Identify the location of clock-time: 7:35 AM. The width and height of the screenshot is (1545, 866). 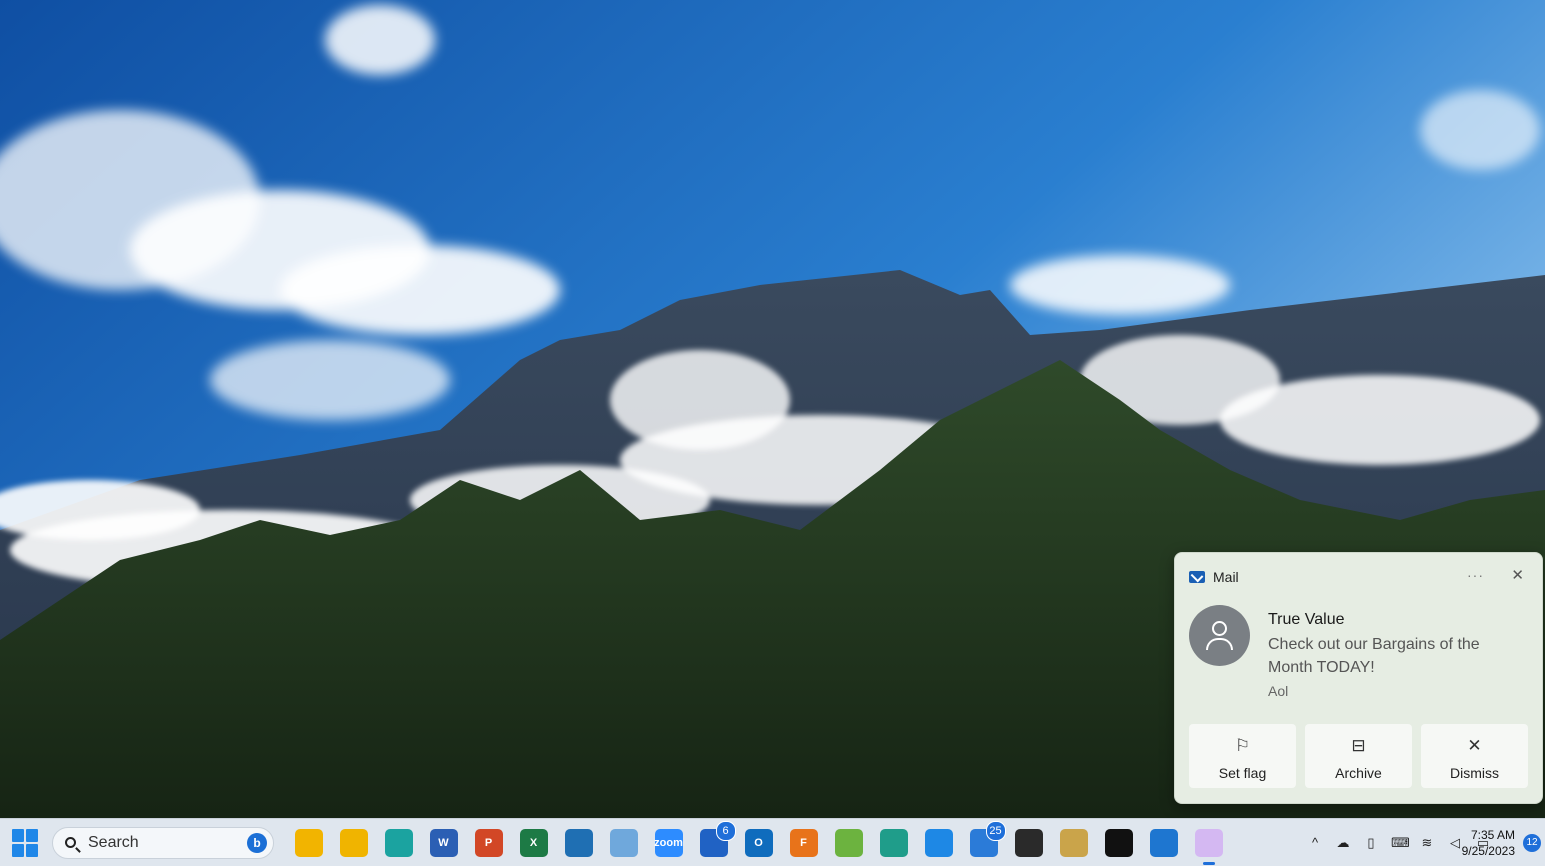
(1492, 835).